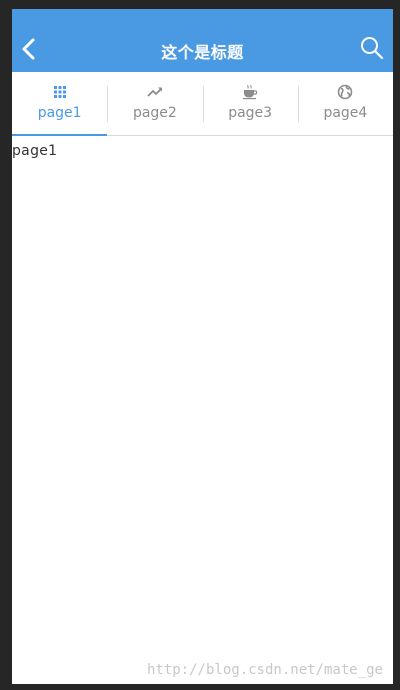 The width and height of the screenshot is (400, 690). I want to click on tab-page1: page1, so click(60, 104).